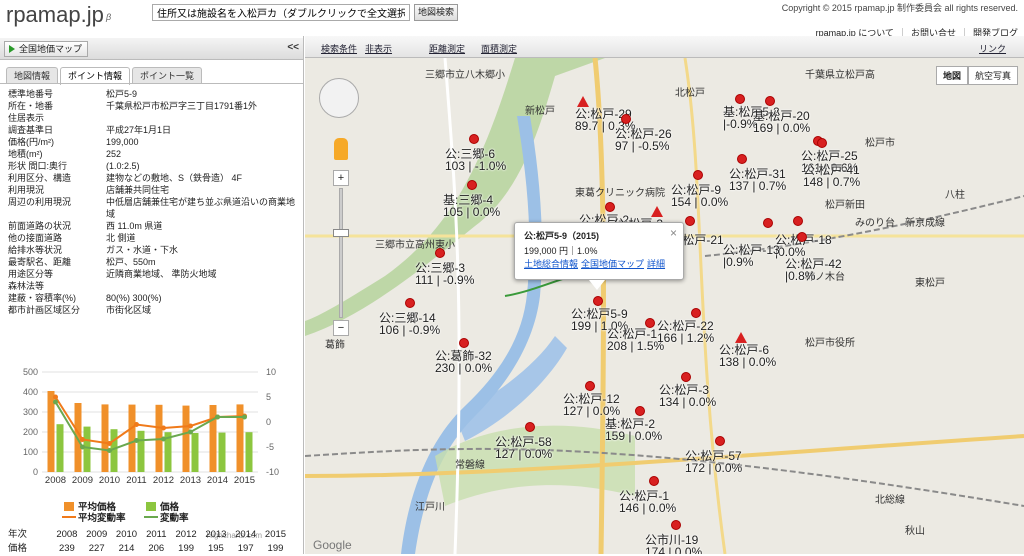 The width and height of the screenshot is (1024, 556). Describe the element at coordinates (154, 262) in the screenshot. I see `info-row: 最寄駅名、距離 松戸、550m` at that location.